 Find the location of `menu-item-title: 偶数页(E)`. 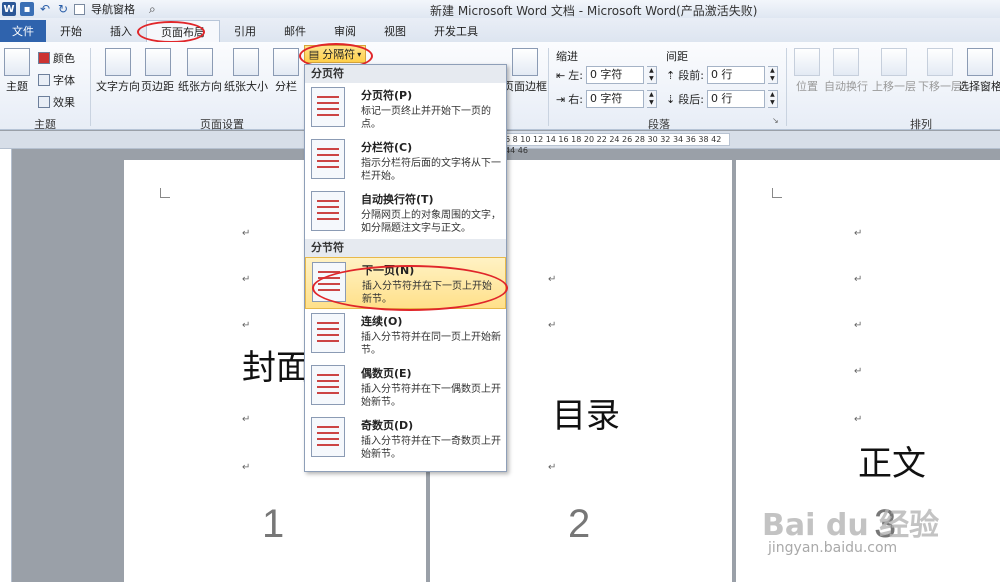

menu-item-title: 偶数页(E) is located at coordinates (386, 373).